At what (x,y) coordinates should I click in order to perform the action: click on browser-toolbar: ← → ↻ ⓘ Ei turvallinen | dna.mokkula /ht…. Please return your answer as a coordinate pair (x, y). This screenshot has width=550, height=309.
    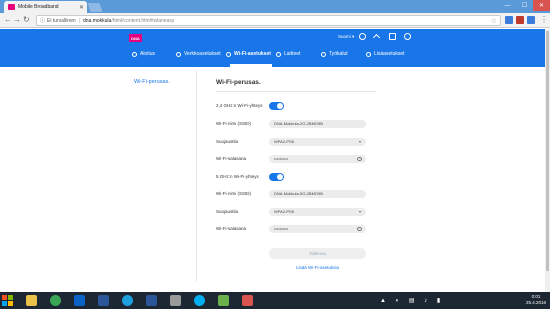
    Looking at the image, I should click on (275, 20).